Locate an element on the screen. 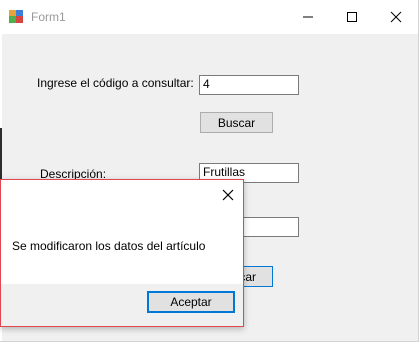 The width and height of the screenshot is (419, 342). maximize-icon is located at coordinates (352, 17).